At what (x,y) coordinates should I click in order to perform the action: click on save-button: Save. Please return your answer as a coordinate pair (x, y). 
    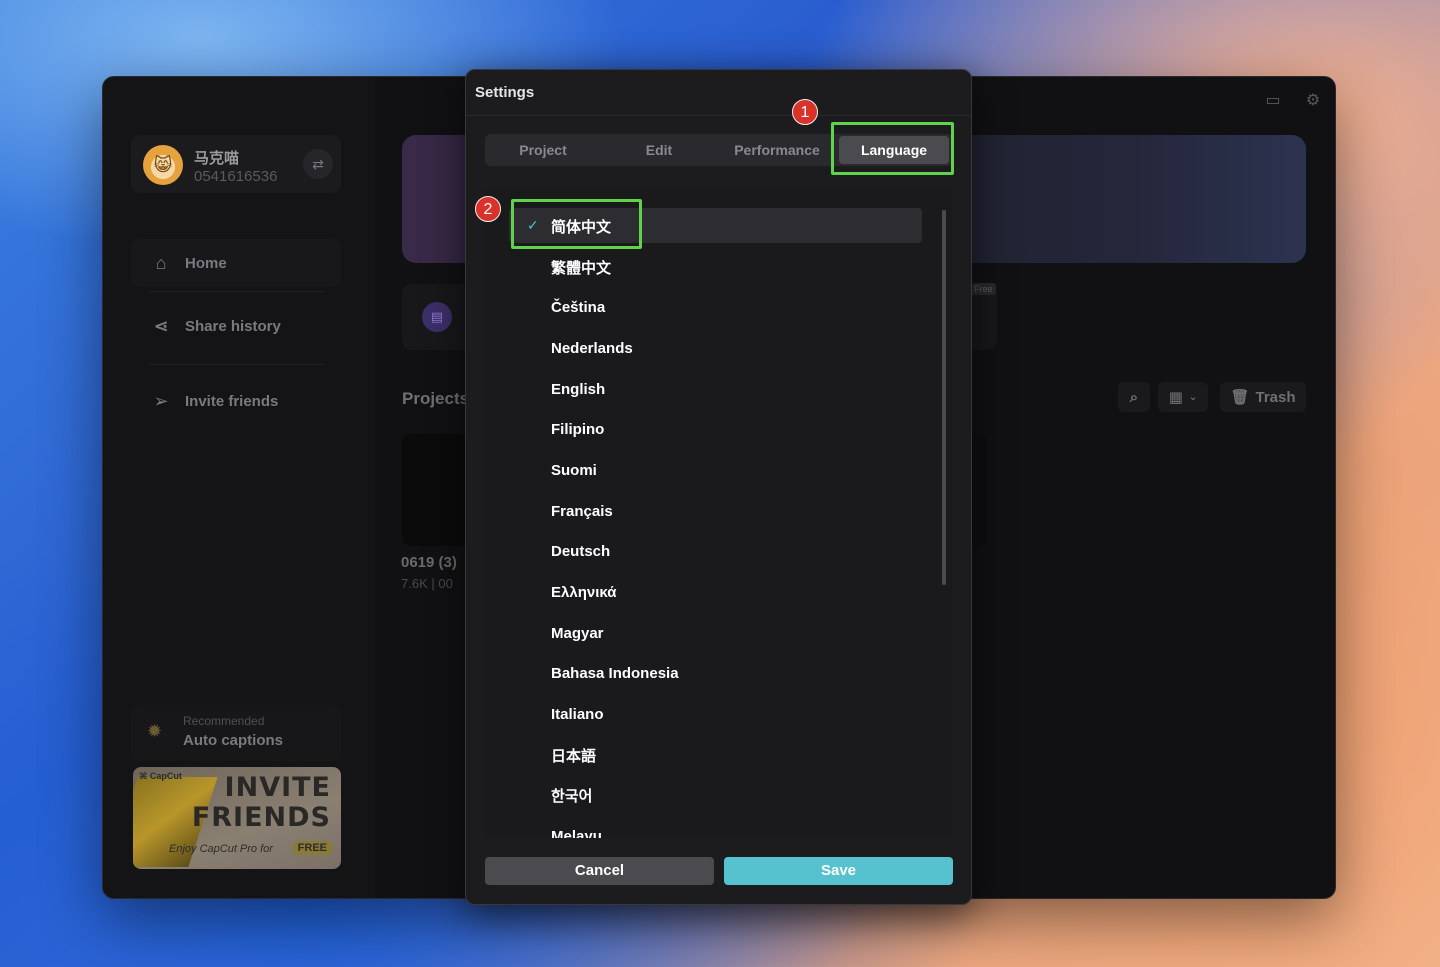
    Looking at the image, I should click on (838, 871).